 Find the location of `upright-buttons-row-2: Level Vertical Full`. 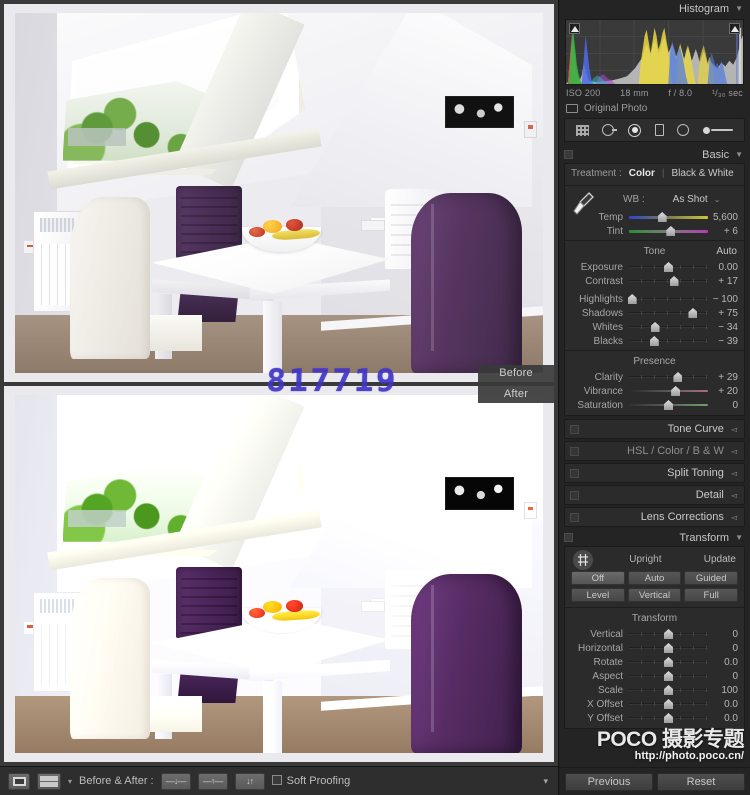

upright-buttons-row-2: Level Vertical Full is located at coordinates (654, 596).